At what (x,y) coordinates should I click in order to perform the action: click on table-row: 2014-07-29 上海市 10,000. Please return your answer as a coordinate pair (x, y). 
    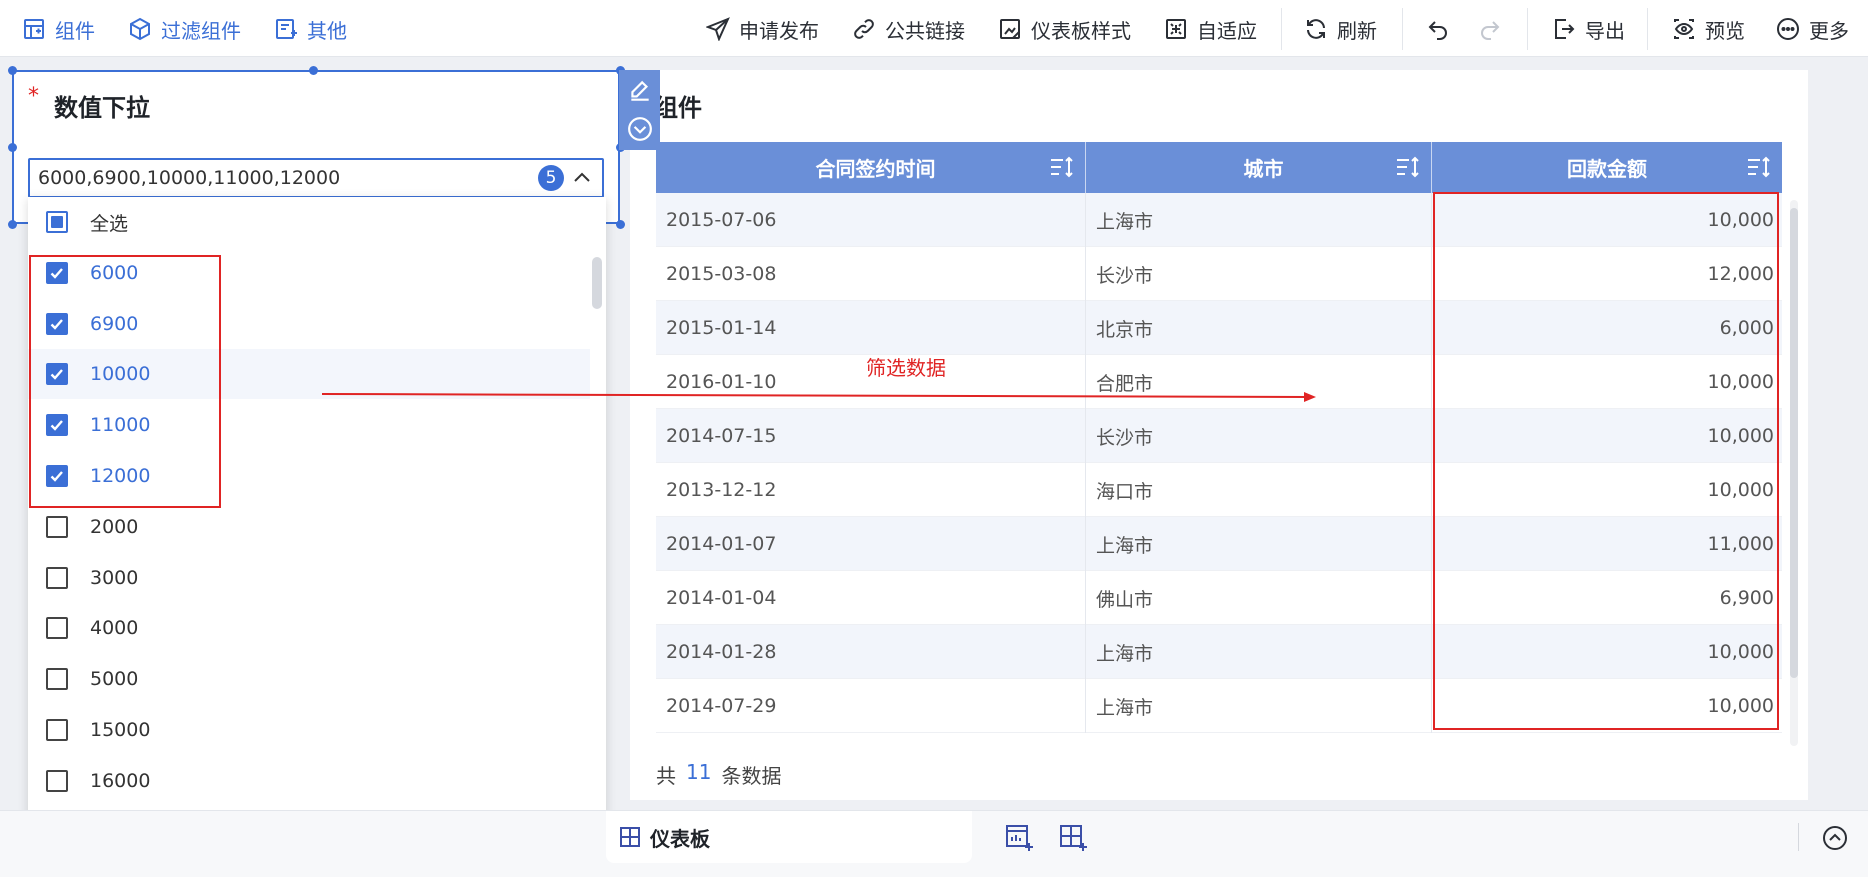
    Looking at the image, I should click on (1219, 706).